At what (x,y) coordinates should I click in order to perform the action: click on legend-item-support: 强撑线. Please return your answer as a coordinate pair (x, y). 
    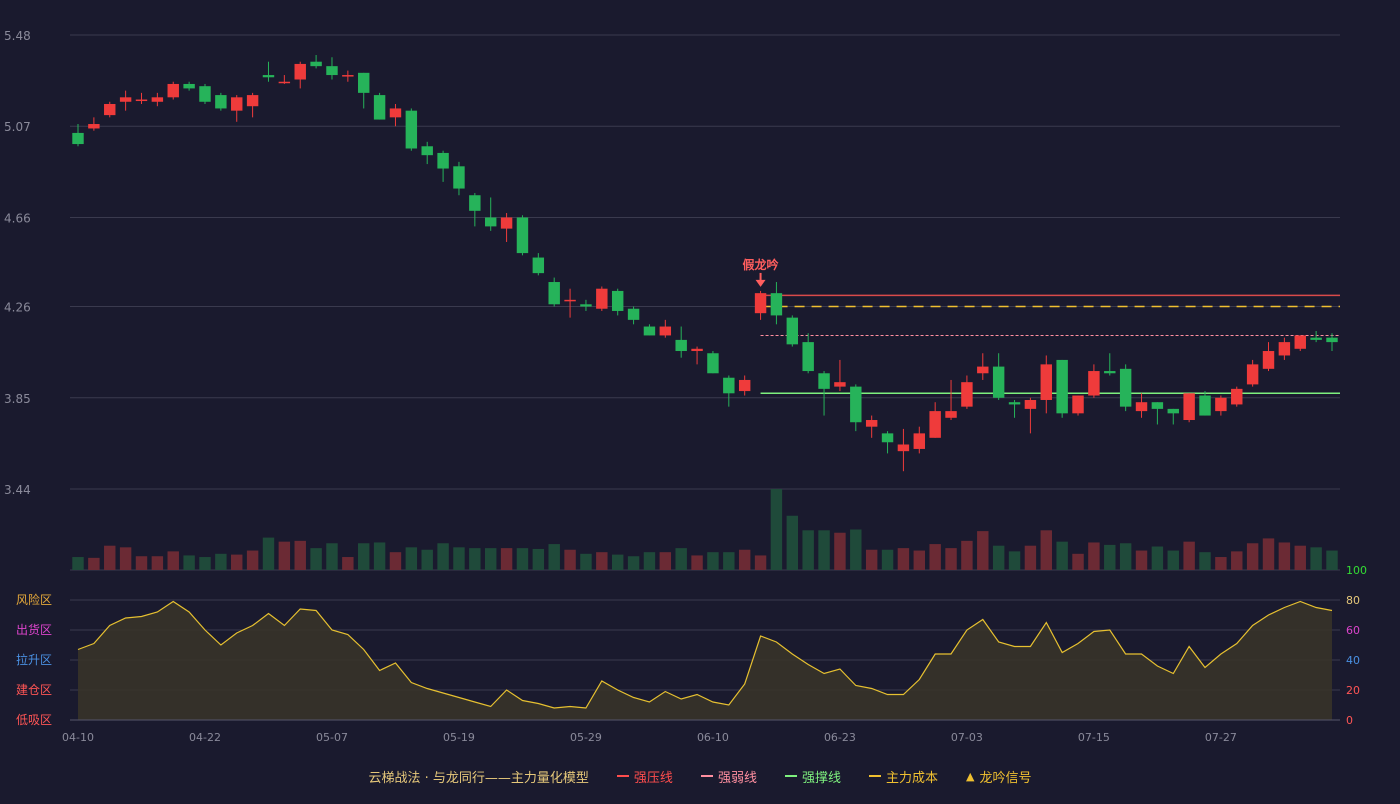
    Looking at the image, I should click on (812, 776).